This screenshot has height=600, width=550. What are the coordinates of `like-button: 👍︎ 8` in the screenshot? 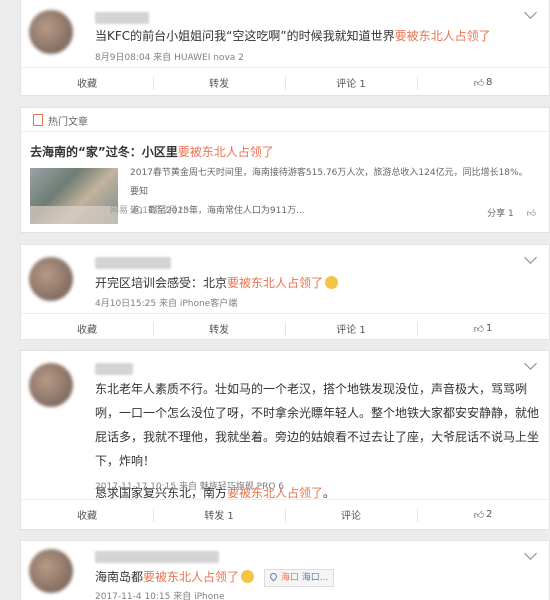 It's located at (483, 82).